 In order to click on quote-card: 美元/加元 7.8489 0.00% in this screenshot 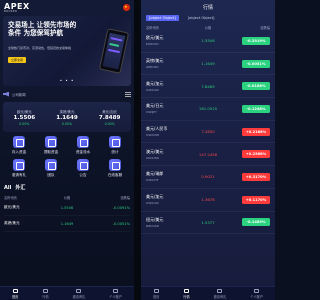, I will do `click(110, 117)`.